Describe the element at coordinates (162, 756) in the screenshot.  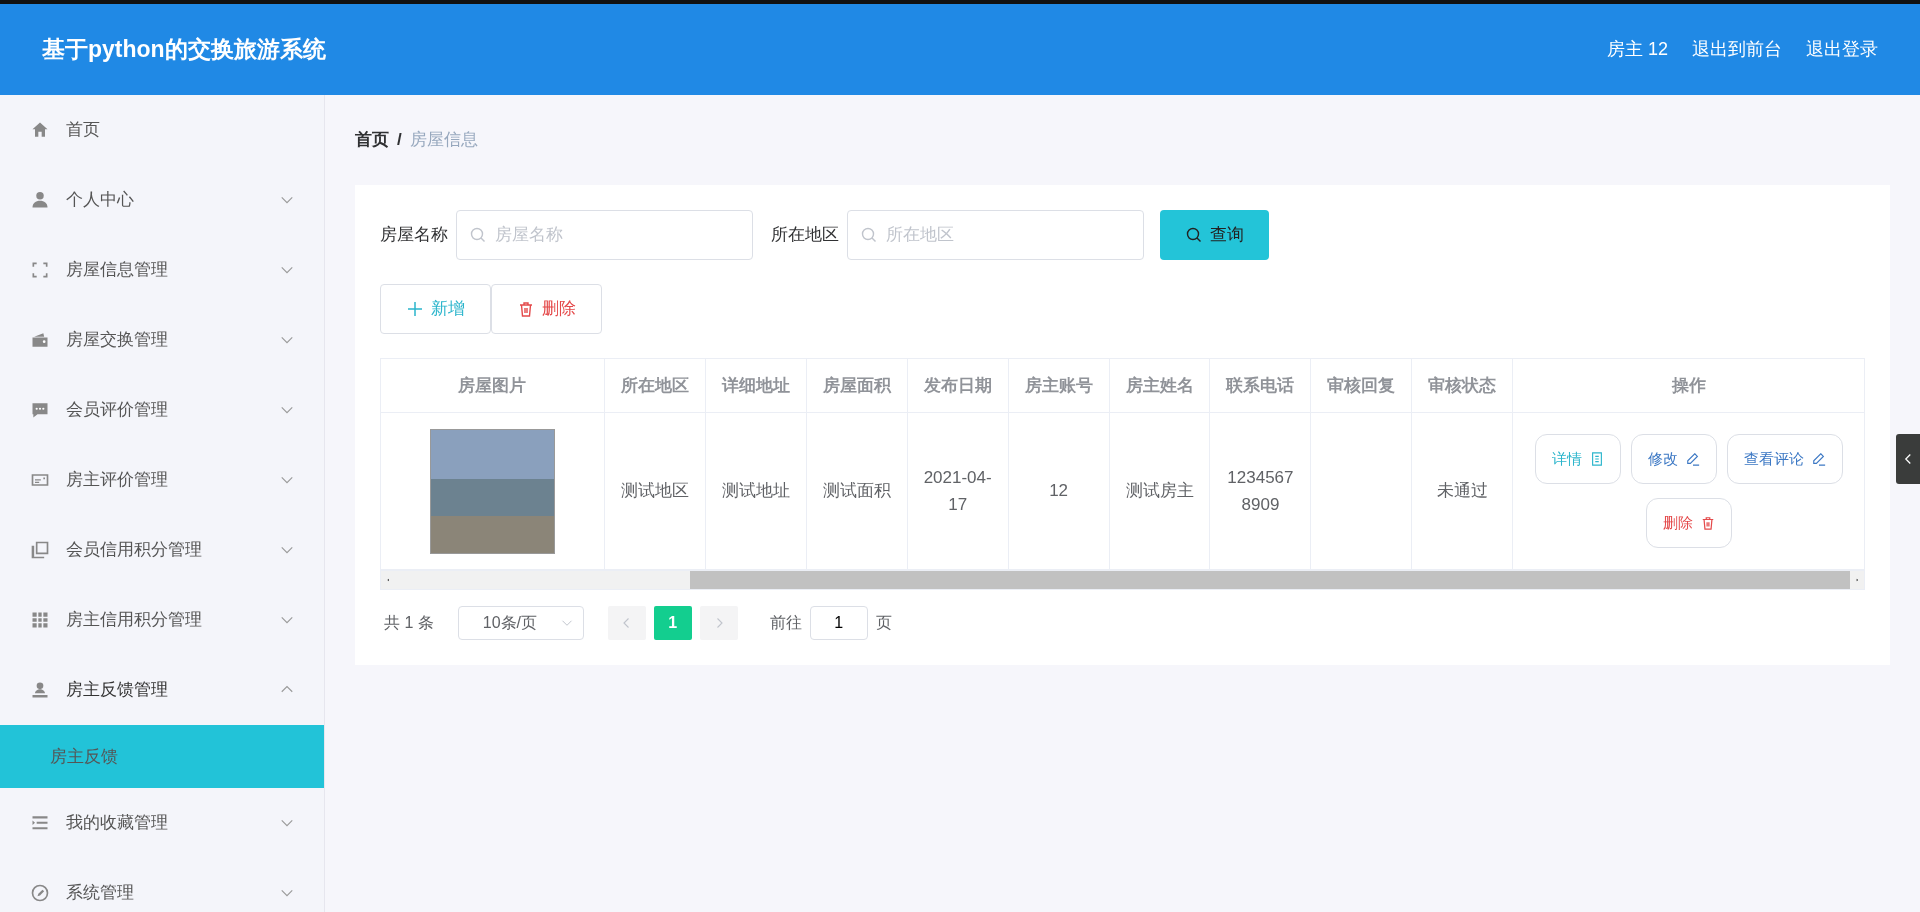
I see `submenu-item: 房主反馈` at that location.